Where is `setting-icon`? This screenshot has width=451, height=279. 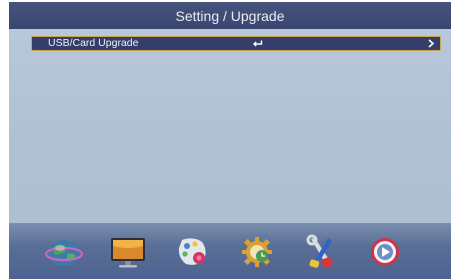
setting-icon is located at coordinates (321, 252).